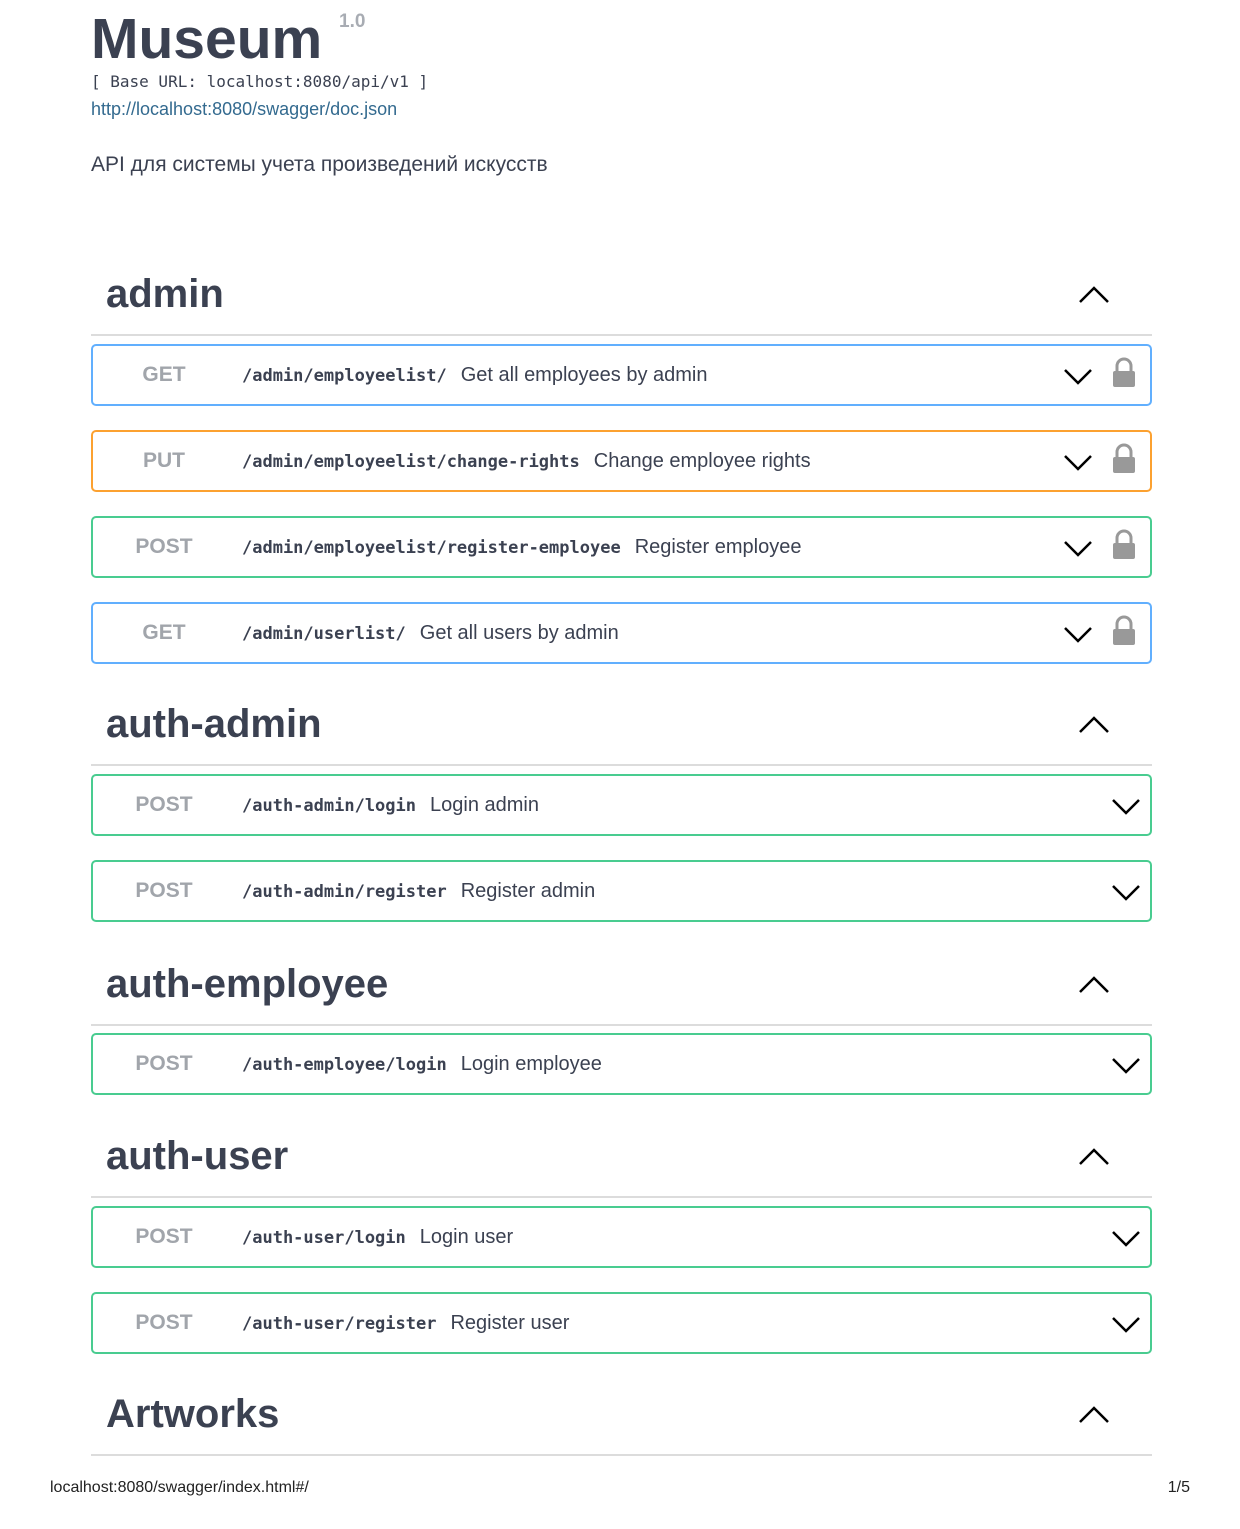 The height and width of the screenshot is (1529, 1240). Describe the element at coordinates (431, 548) in the screenshot. I see `path-text: /admin/employeelist/register-employee` at that location.